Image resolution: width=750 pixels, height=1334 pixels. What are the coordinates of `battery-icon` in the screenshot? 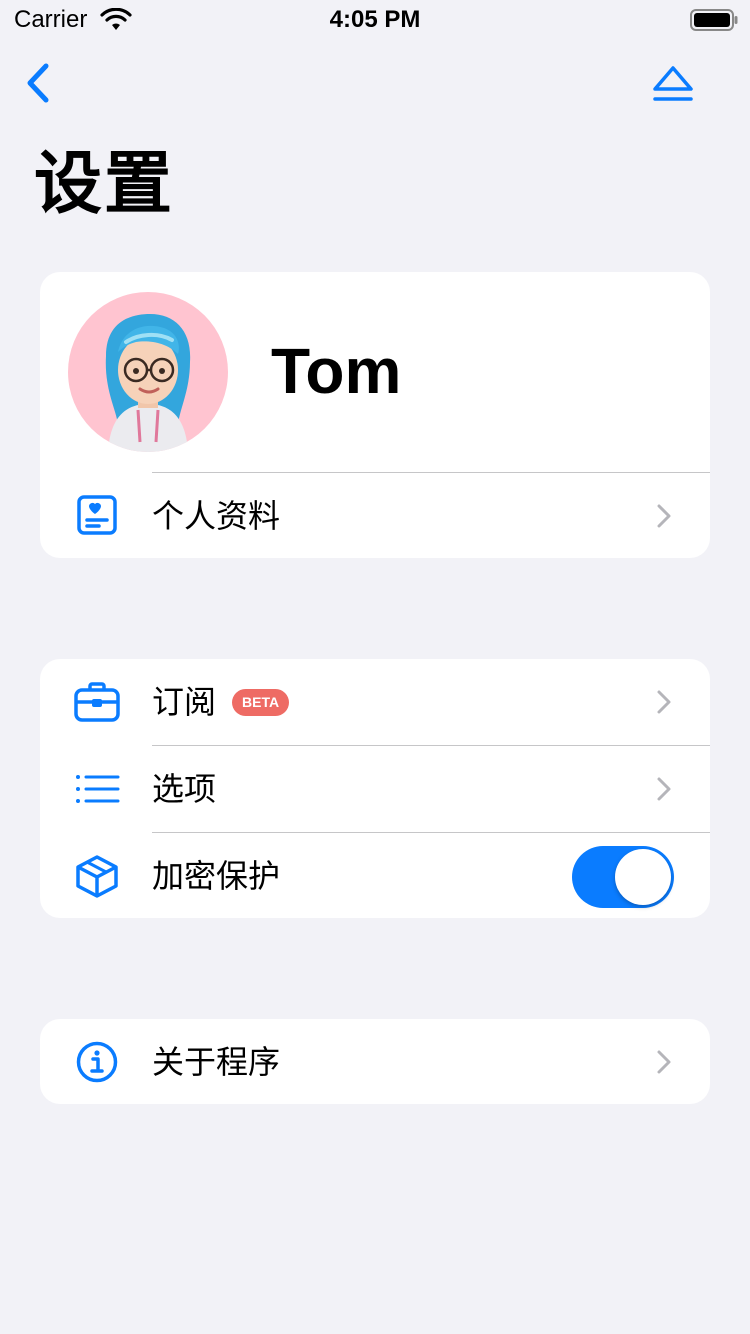 It's located at (714, 20).